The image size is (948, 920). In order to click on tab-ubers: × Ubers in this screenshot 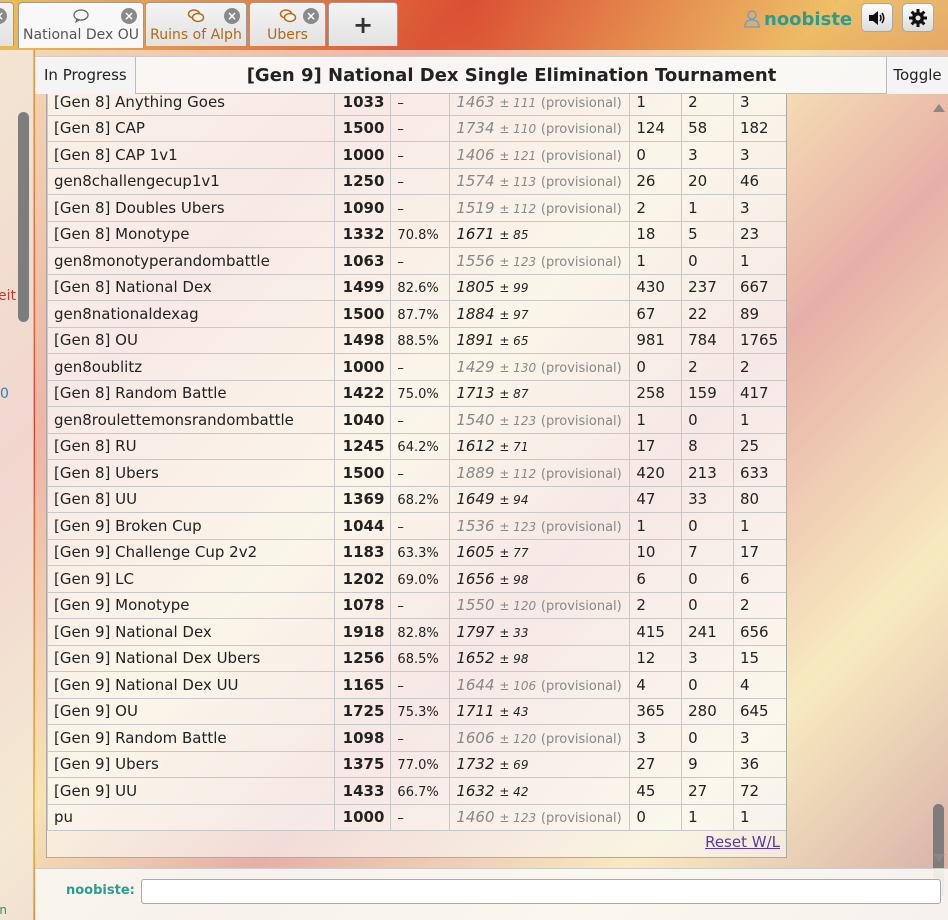, I will do `click(287, 24)`.